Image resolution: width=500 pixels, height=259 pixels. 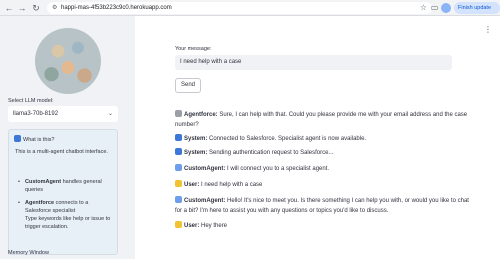 I want to click on forward-icon: →, so click(x=22, y=8).